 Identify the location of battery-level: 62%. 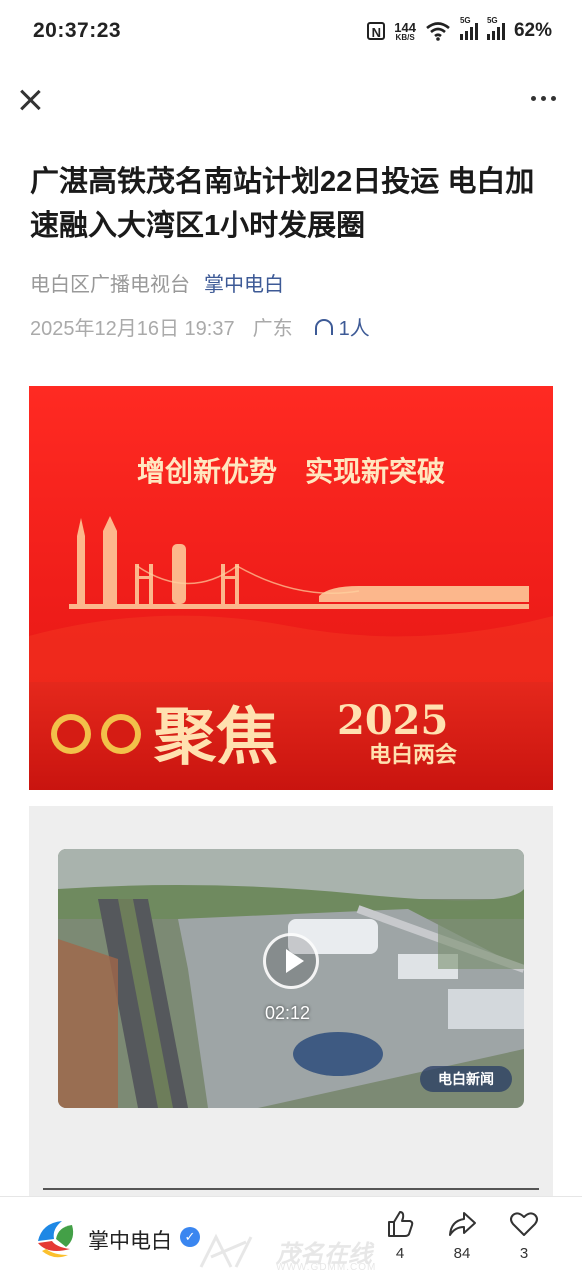
(532, 30).